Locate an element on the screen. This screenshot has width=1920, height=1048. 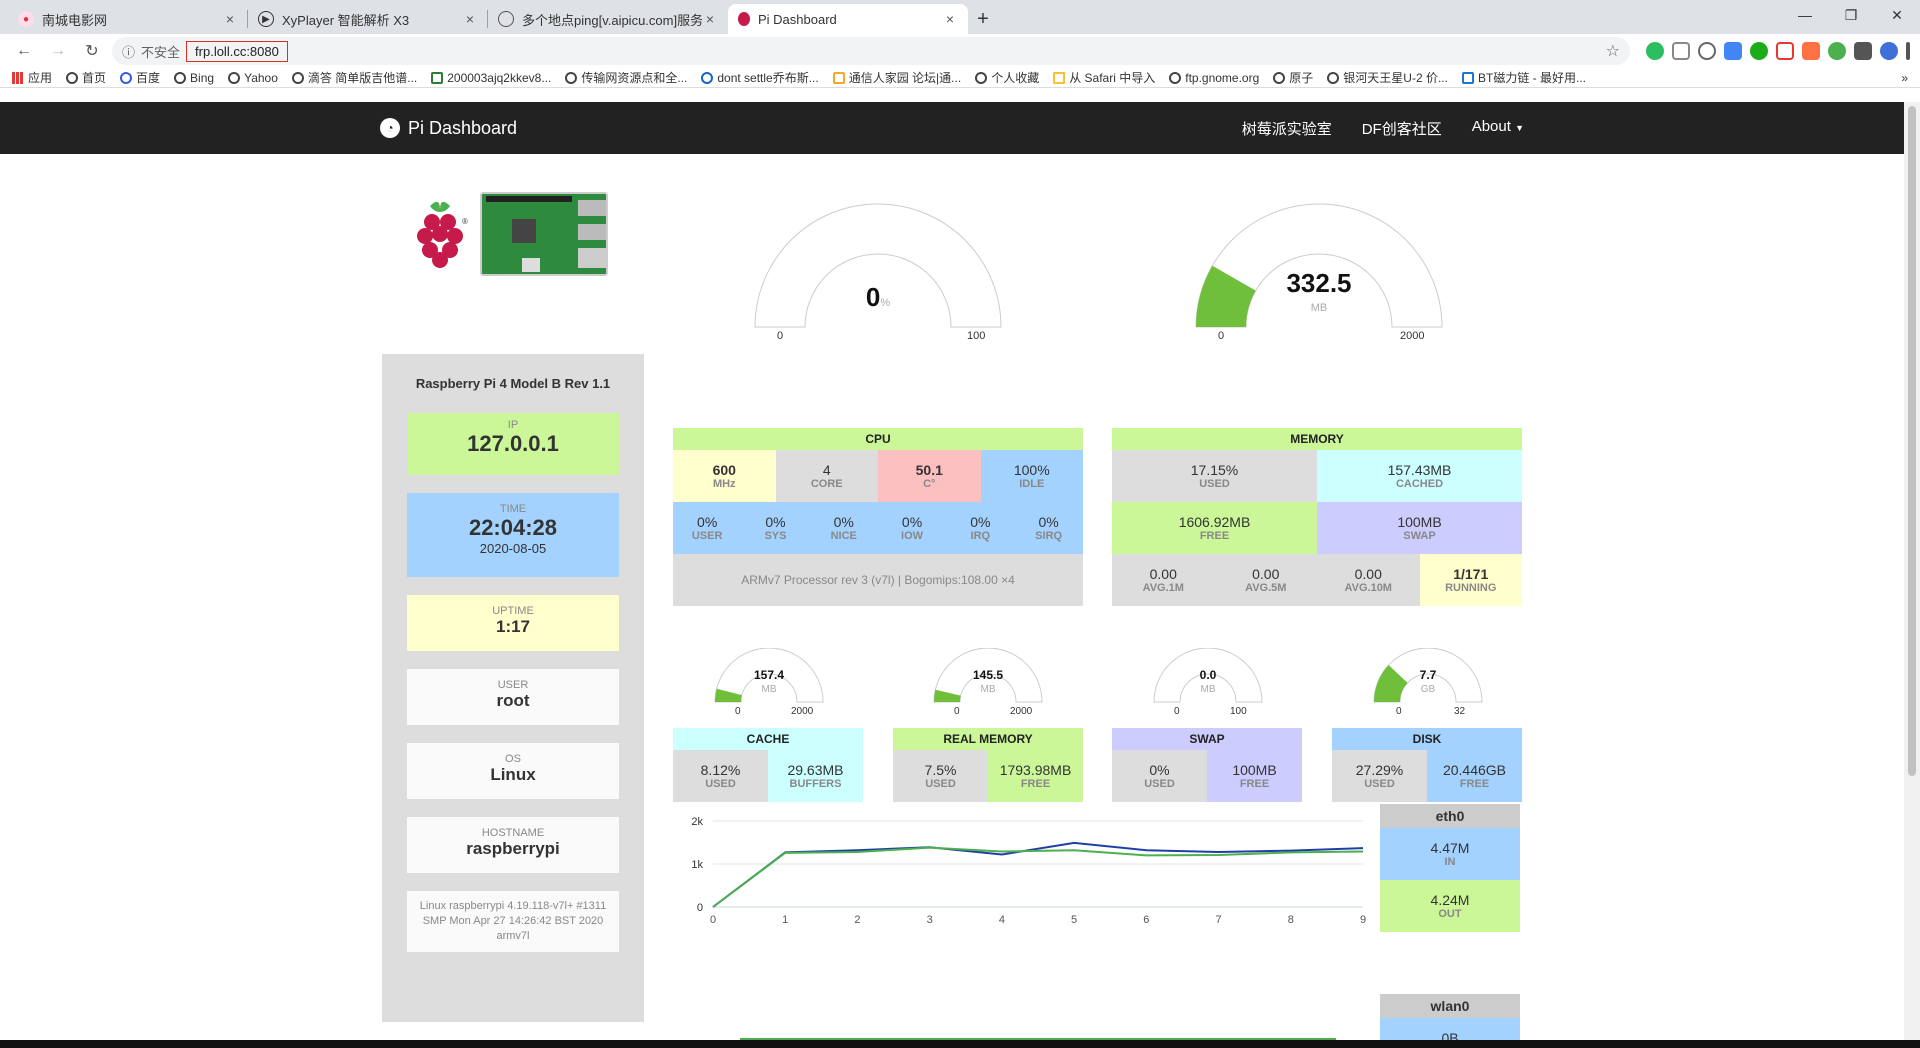
browser-tab: ▶ XyPlayer 智能解析 X3 × is located at coordinates (368, 19).